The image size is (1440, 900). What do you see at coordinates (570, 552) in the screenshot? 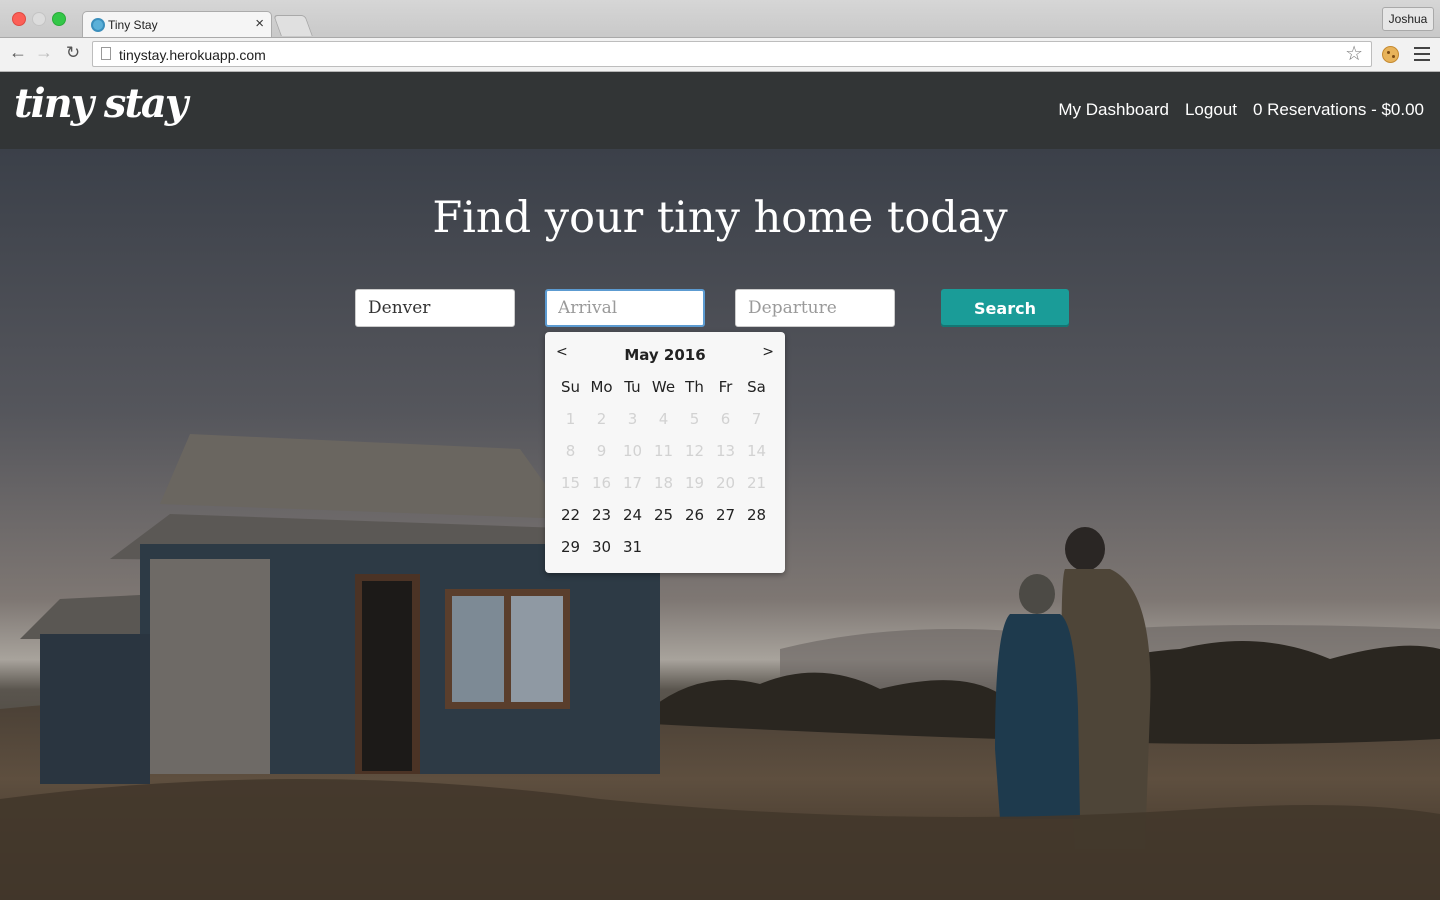
I see `calendar-day: 29` at bounding box center [570, 552].